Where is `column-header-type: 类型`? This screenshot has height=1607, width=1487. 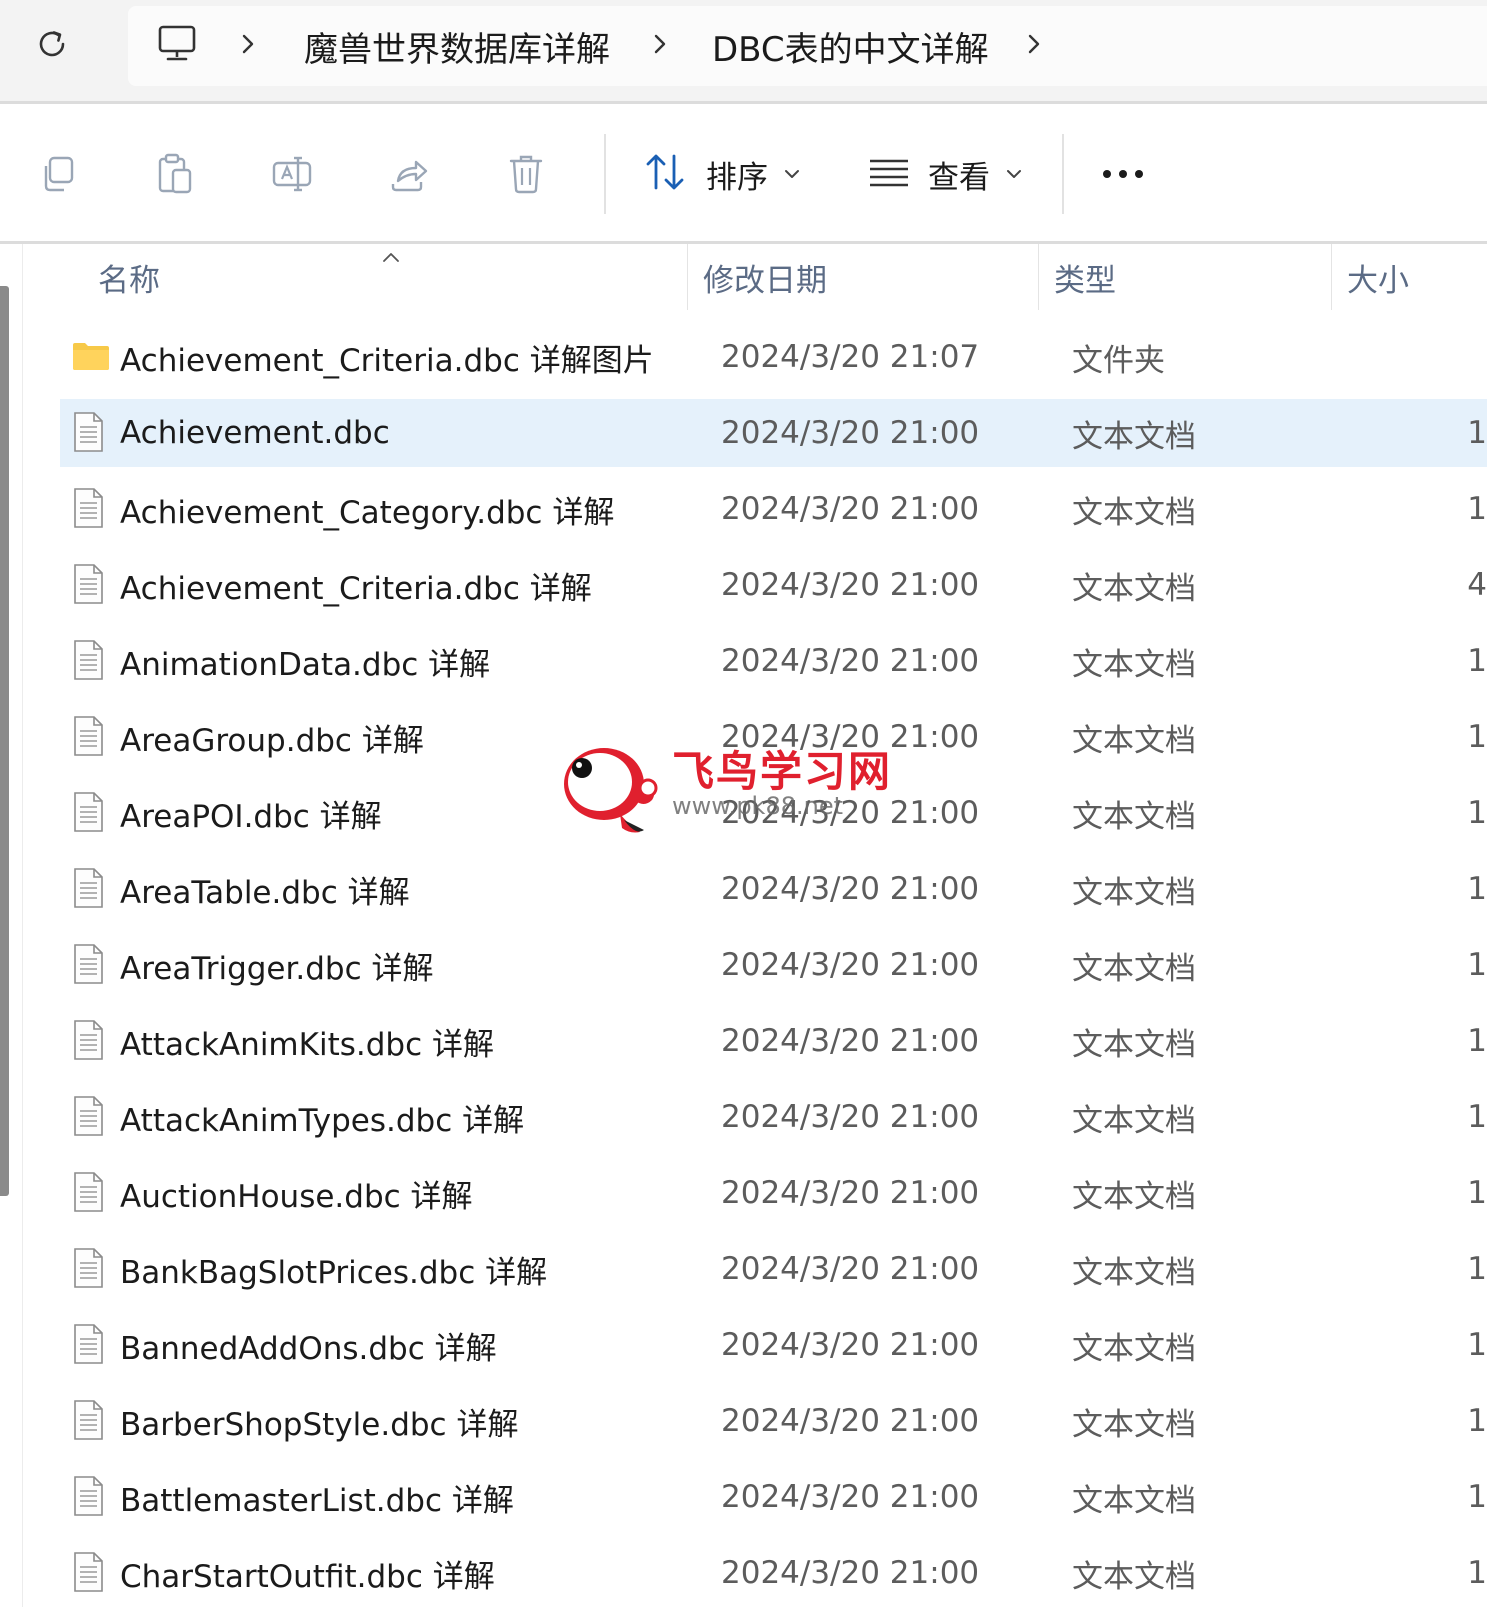 column-header-type: 类型 is located at coordinates (1085, 277).